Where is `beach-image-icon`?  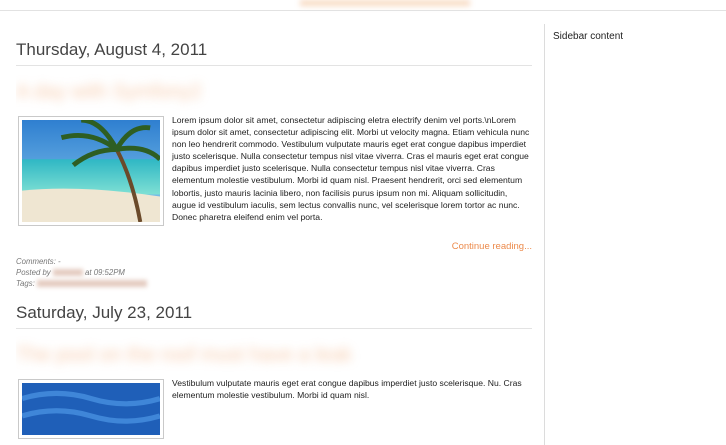
beach-image-icon is located at coordinates (91, 171).